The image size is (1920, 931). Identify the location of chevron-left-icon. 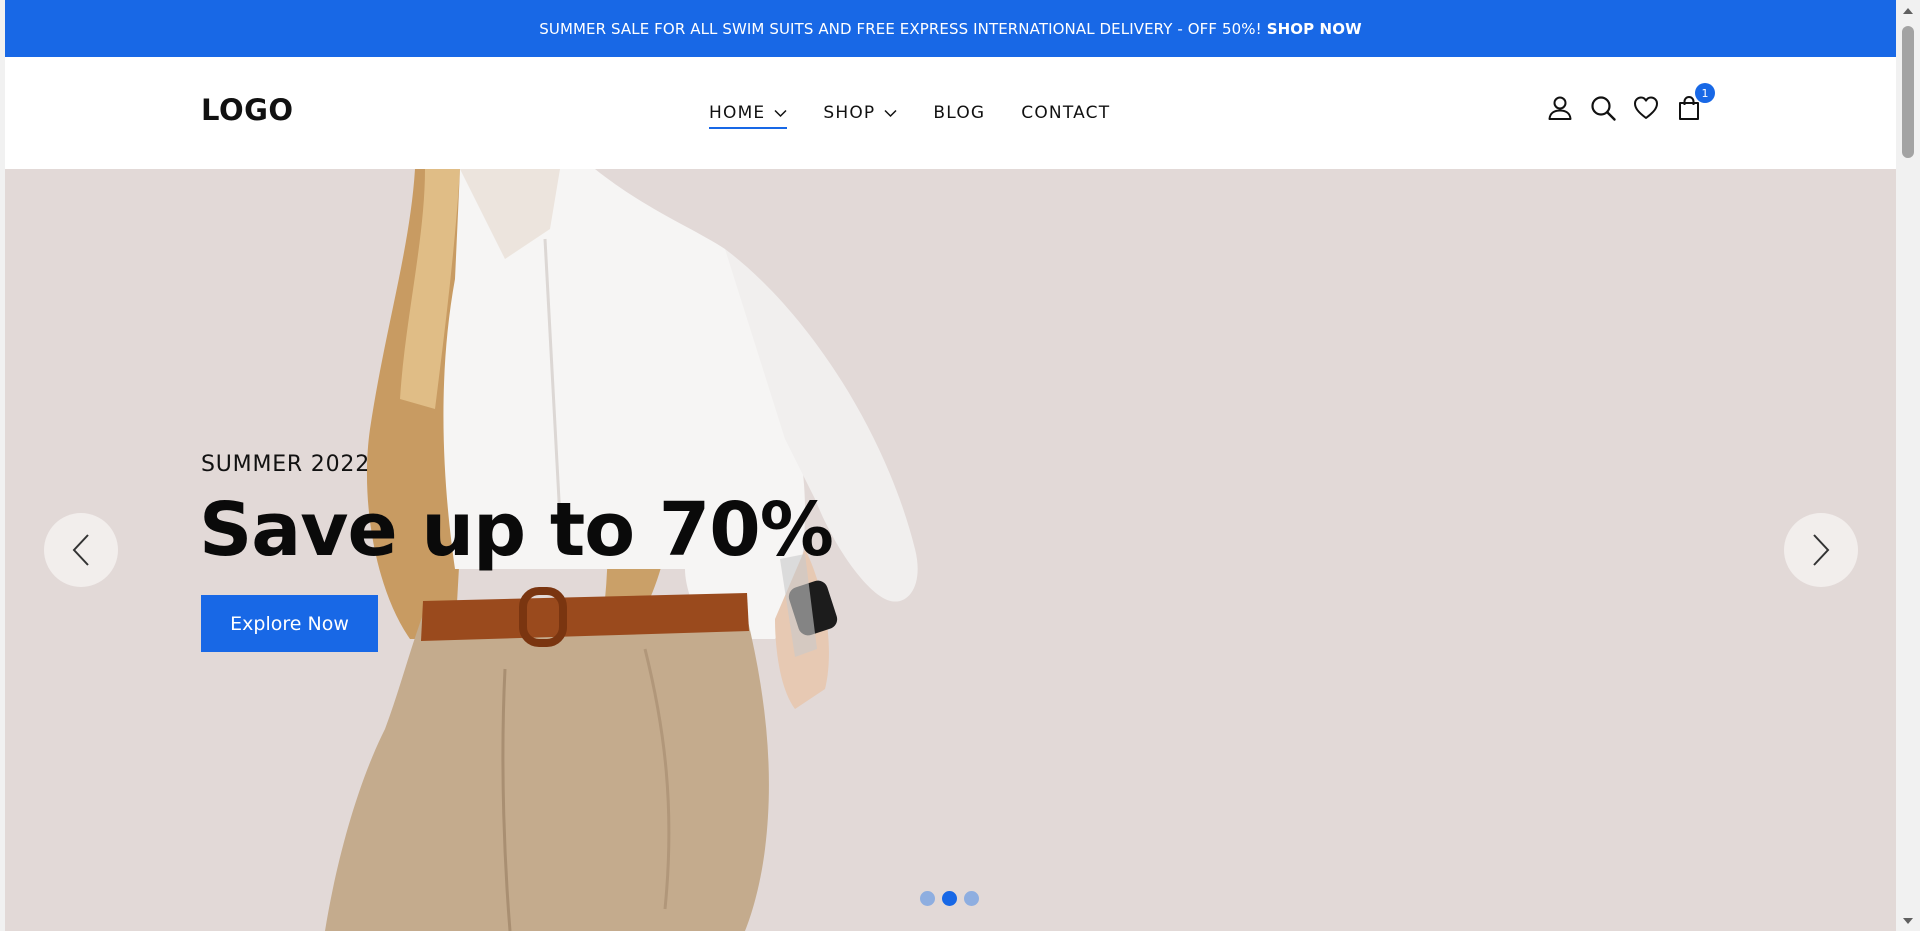
(80, 550).